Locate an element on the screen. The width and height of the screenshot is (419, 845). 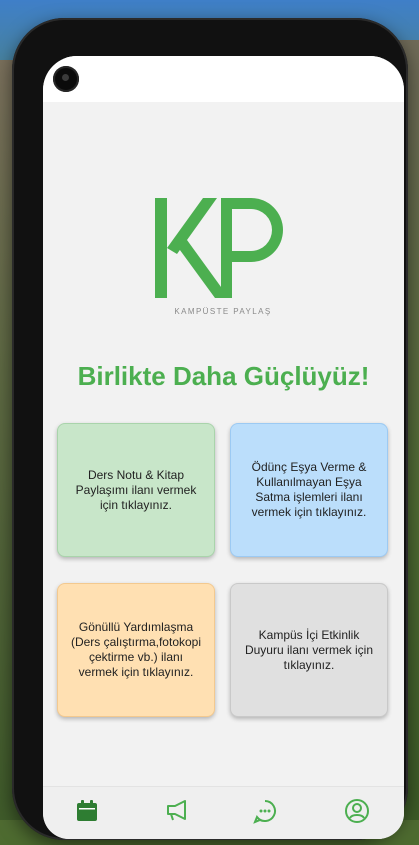
nav-profile is located at coordinates (357, 811).